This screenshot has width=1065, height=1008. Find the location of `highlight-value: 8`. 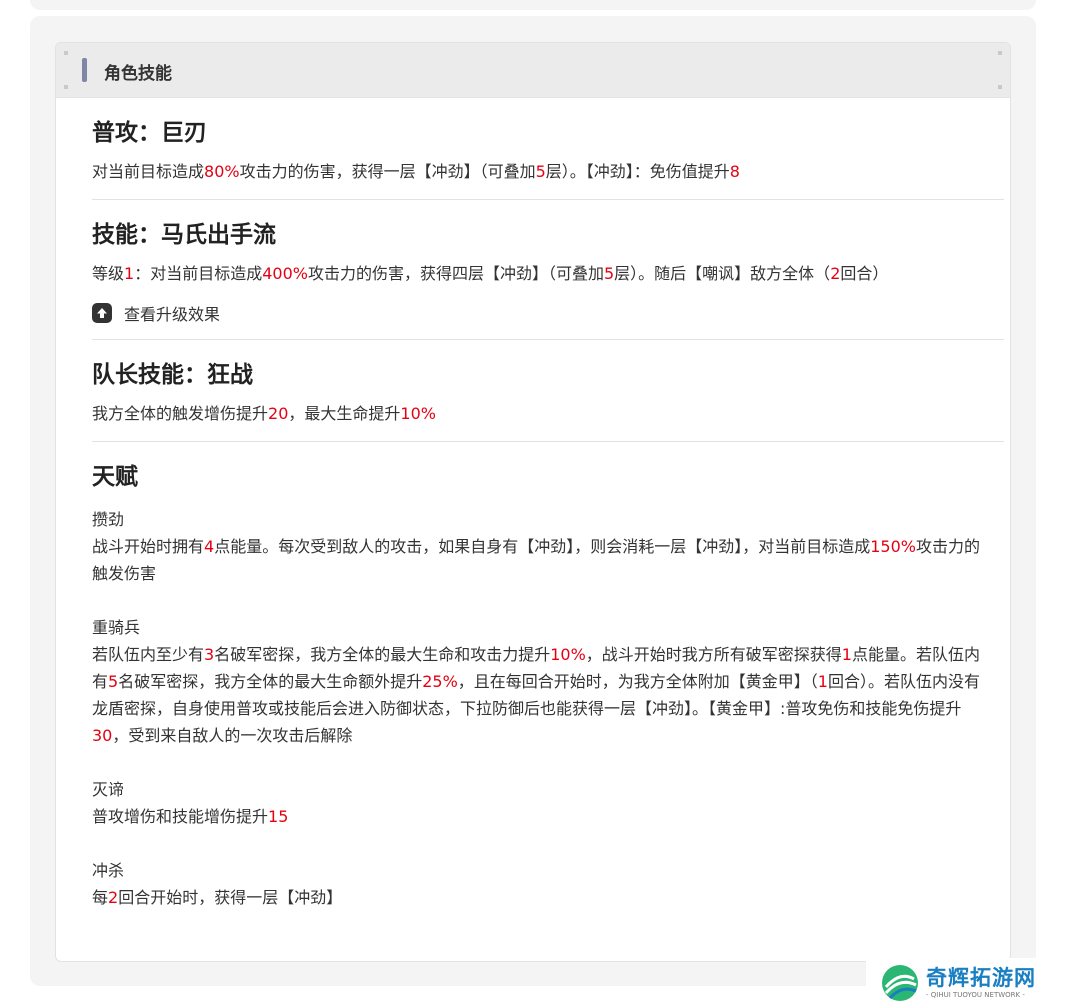

highlight-value: 8 is located at coordinates (734, 171).